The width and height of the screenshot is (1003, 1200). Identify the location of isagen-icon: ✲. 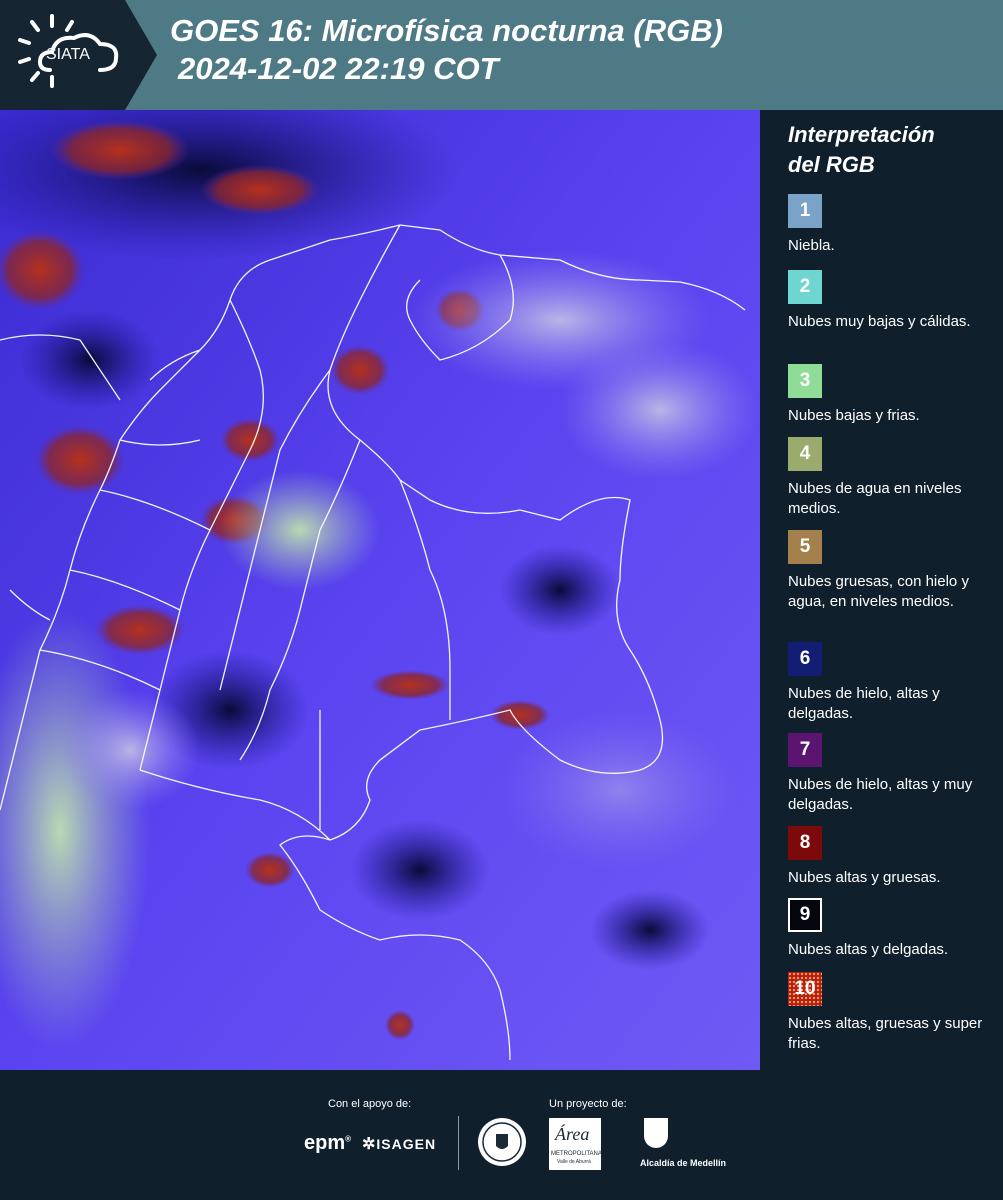
(369, 1144).